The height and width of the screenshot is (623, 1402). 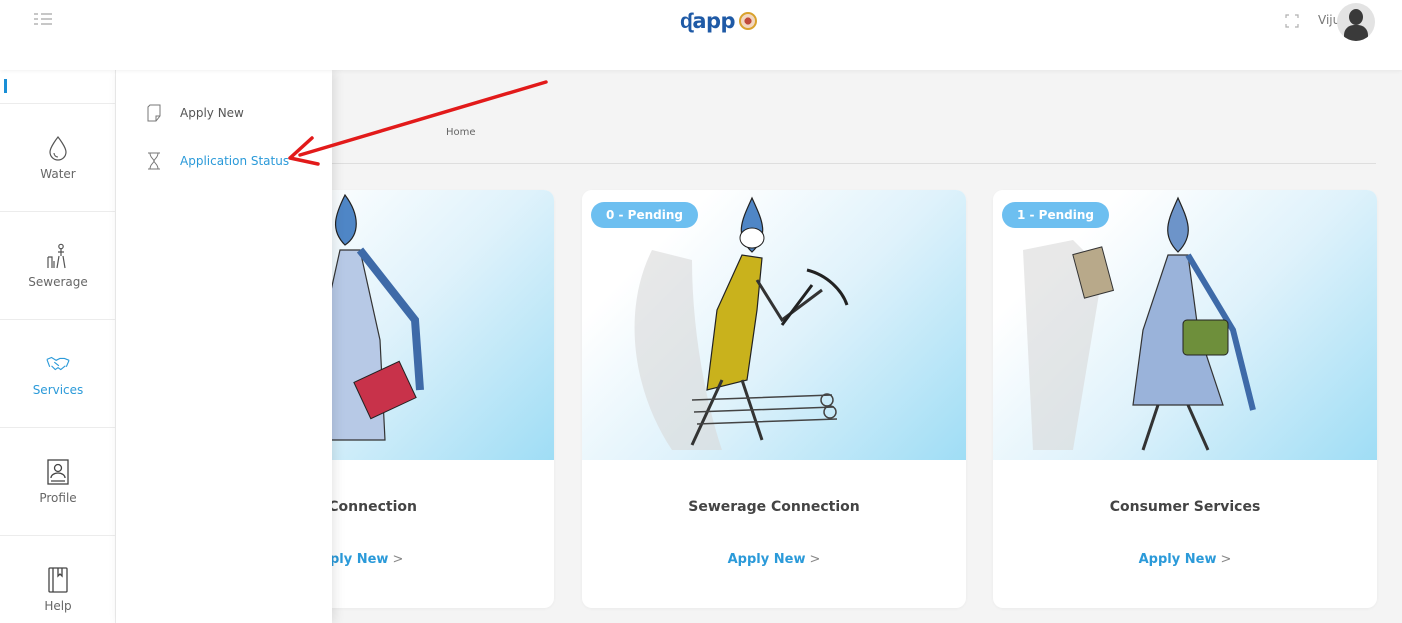 I want to click on annotation-arrow-icon, so click(x=418, y=123).